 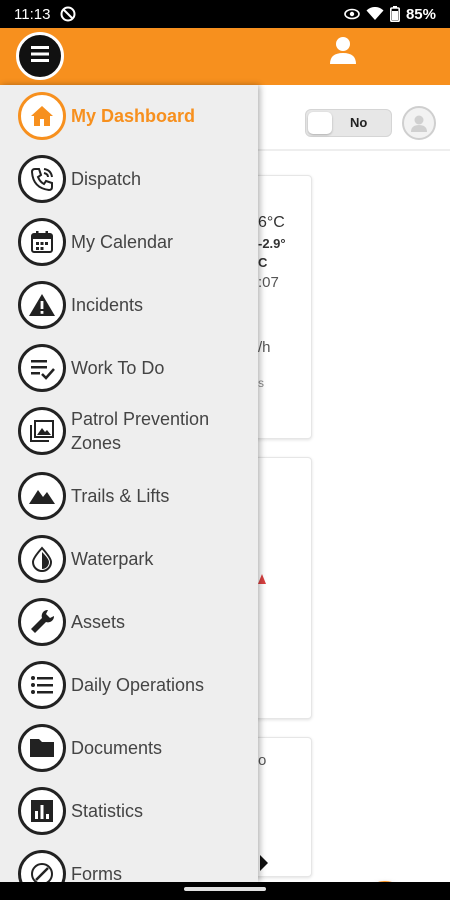 What do you see at coordinates (118, 368) in the screenshot?
I see `menu-item-label: Work To Do` at bounding box center [118, 368].